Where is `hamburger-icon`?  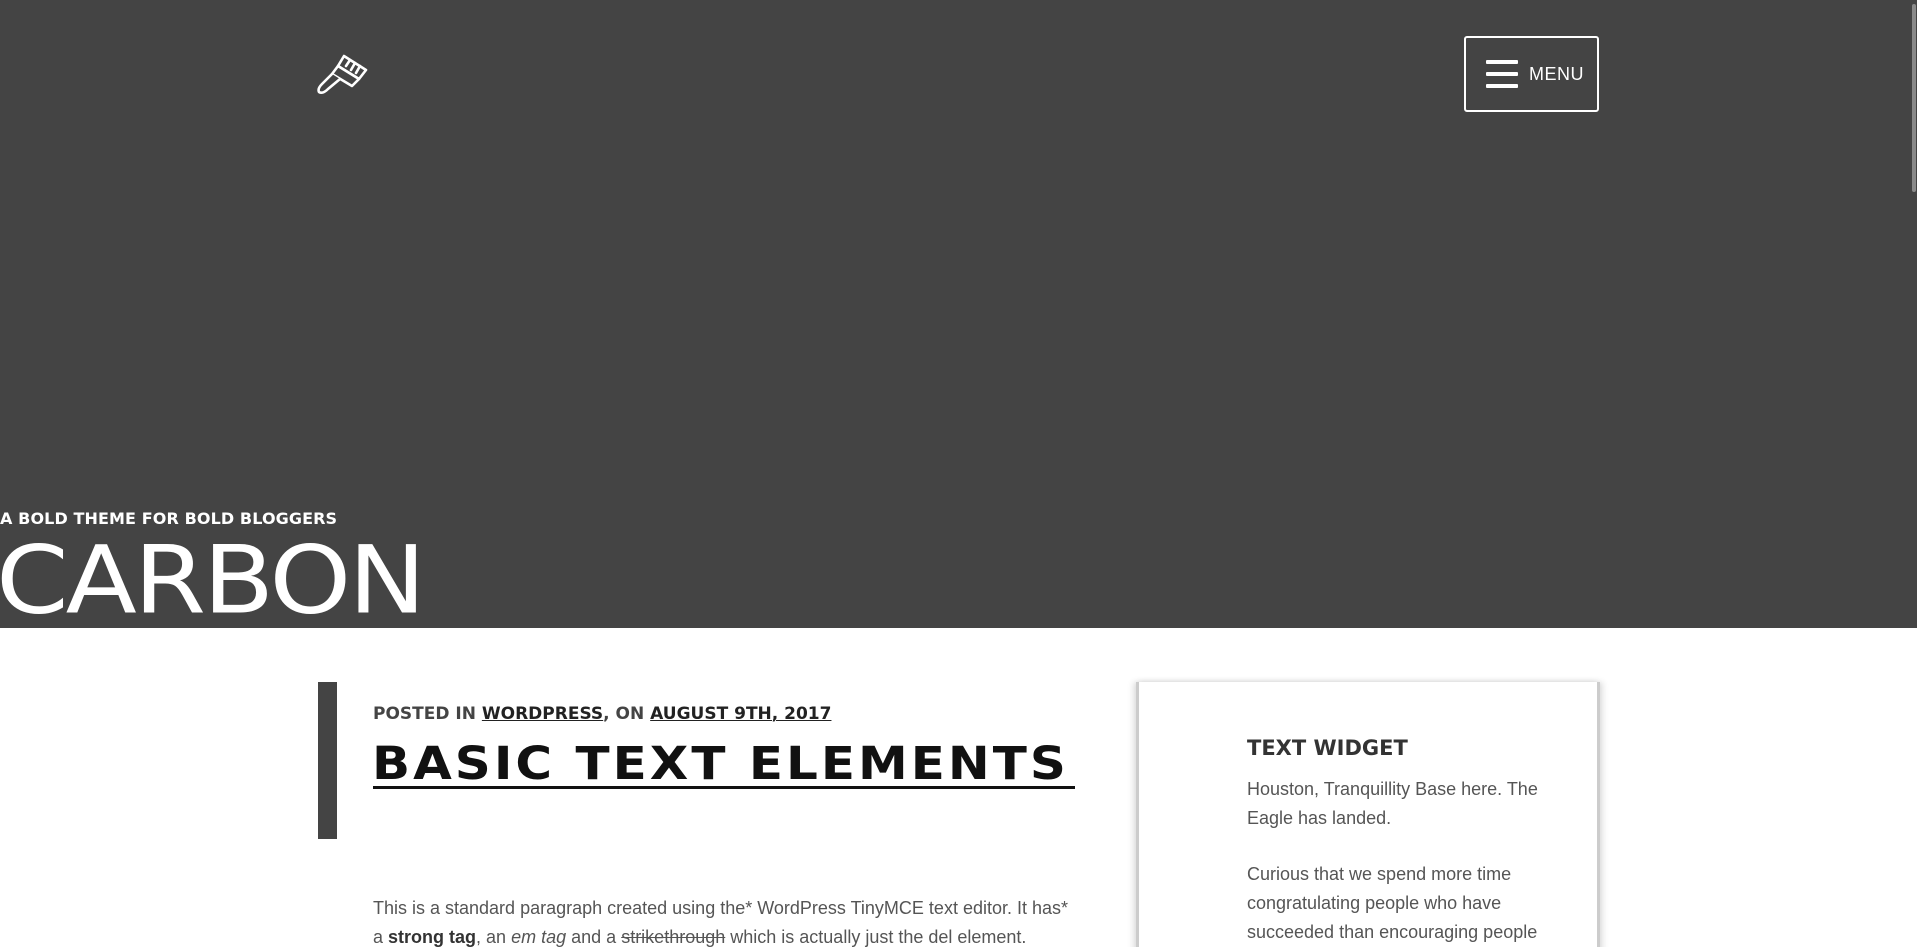 hamburger-icon is located at coordinates (1502, 74).